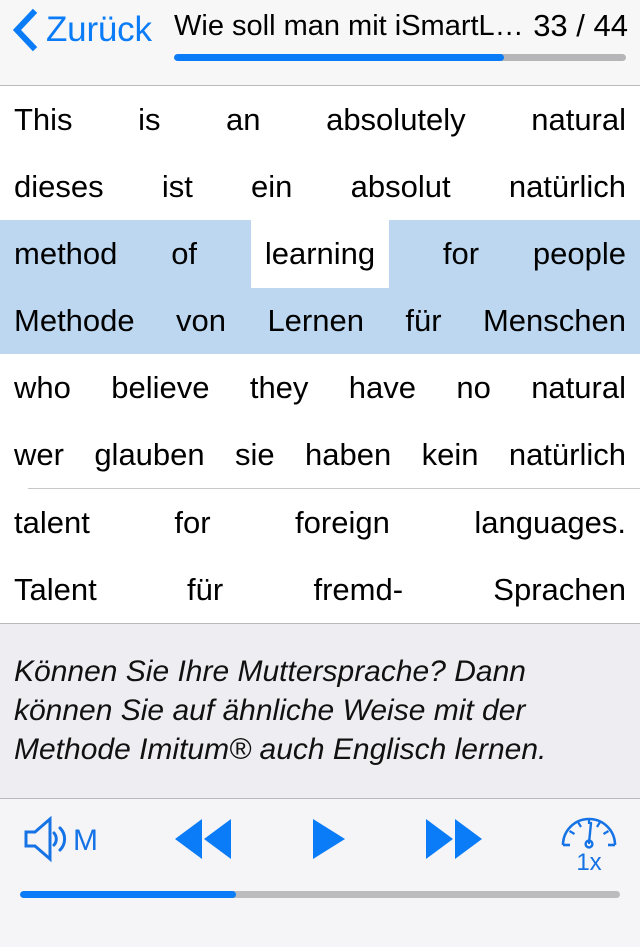 This screenshot has width=640, height=947. Describe the element at coordinates (382, 388) in the screenshot. I see `source-word: have` at that location.